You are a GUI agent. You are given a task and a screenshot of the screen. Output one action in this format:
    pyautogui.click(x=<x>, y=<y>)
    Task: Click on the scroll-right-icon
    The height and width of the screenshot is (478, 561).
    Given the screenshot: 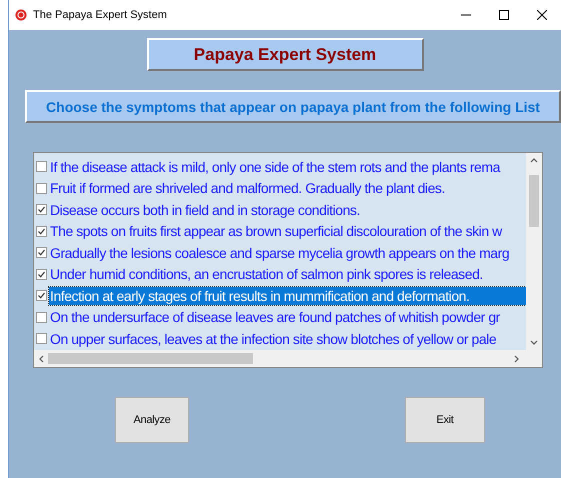 What is the action you would take?
    pyautogui.click(x=517, y=358)
    